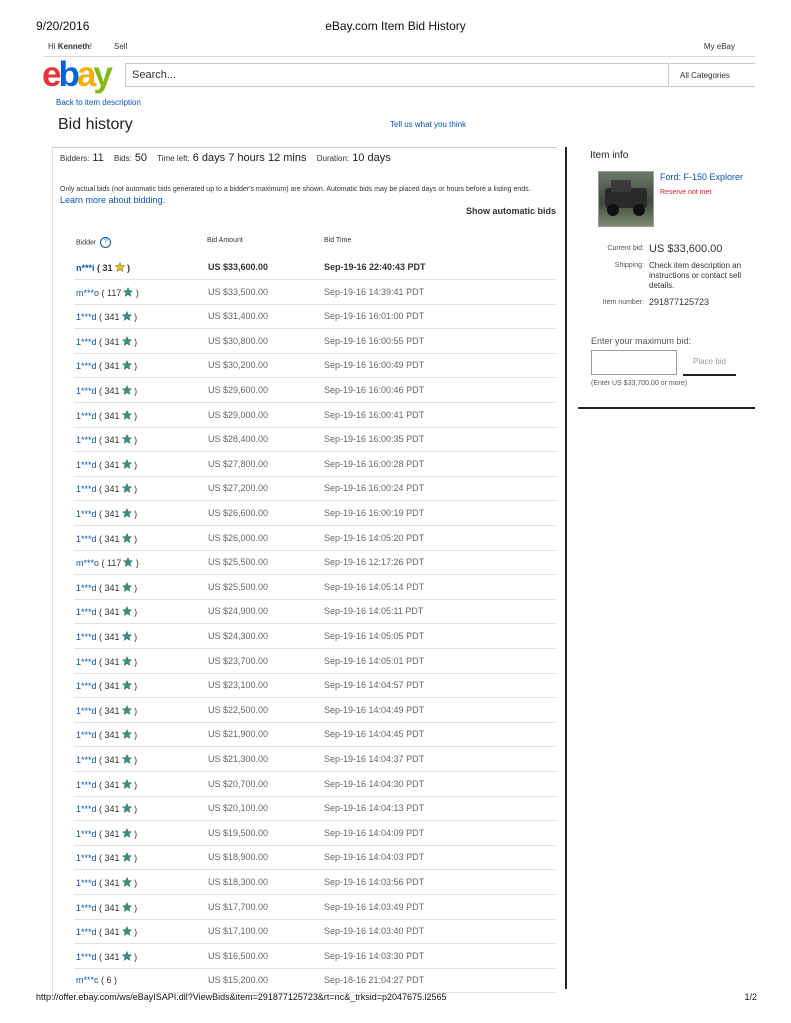 Image resolution: width=791 pixels, height=1023 pixels. Describe the element at coordinates (238, 882) in the screenshot. I see `bid-amount: US $18,300.00` at that location.